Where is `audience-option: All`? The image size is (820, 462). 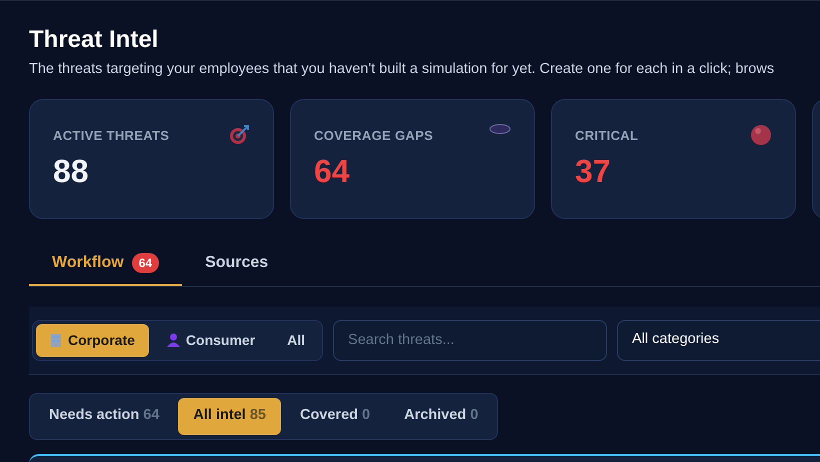
audience-option: All is located at coordinates (296, 340).